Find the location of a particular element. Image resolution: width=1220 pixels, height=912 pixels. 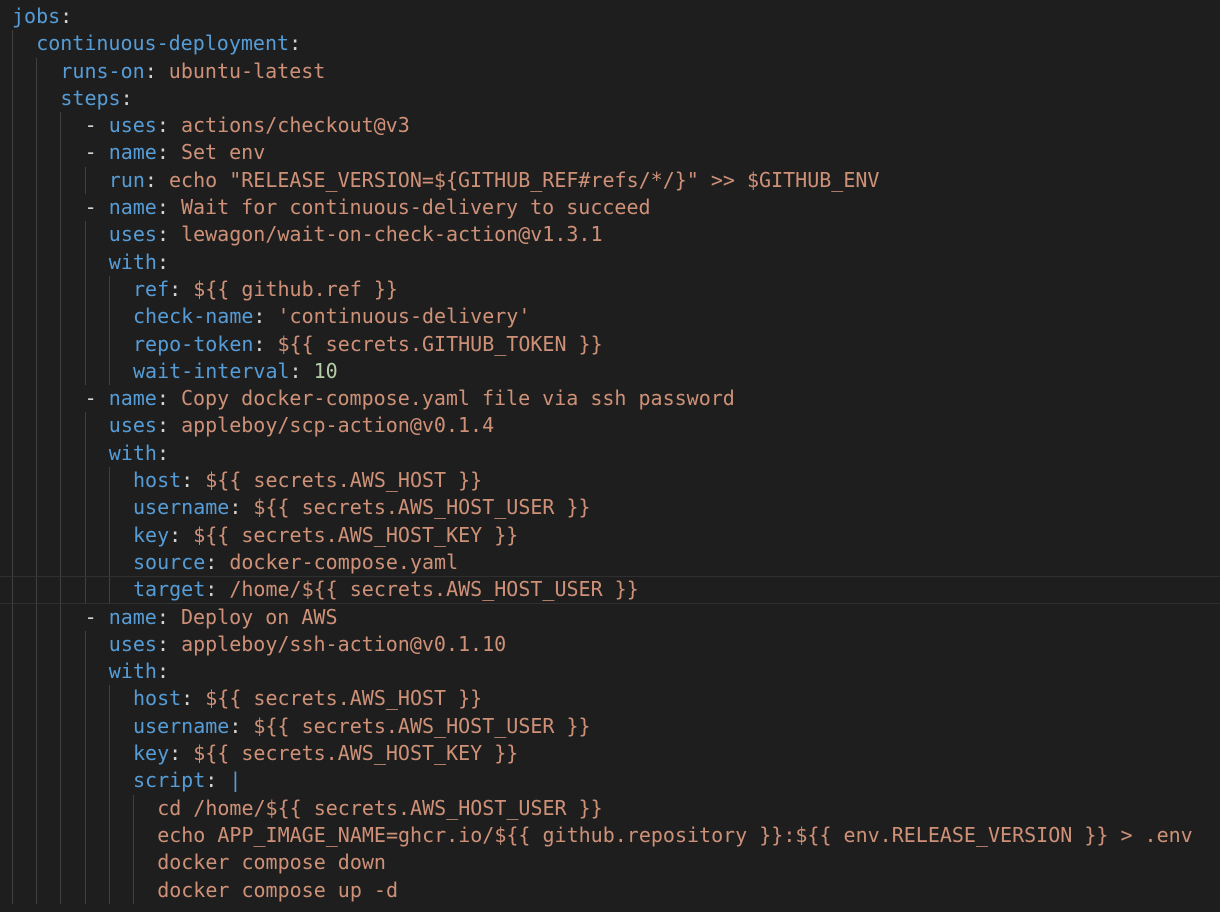

code-text: cd /home/${{ secrets.AWS_HOST_USER }} is located at coordinates (380, 808).